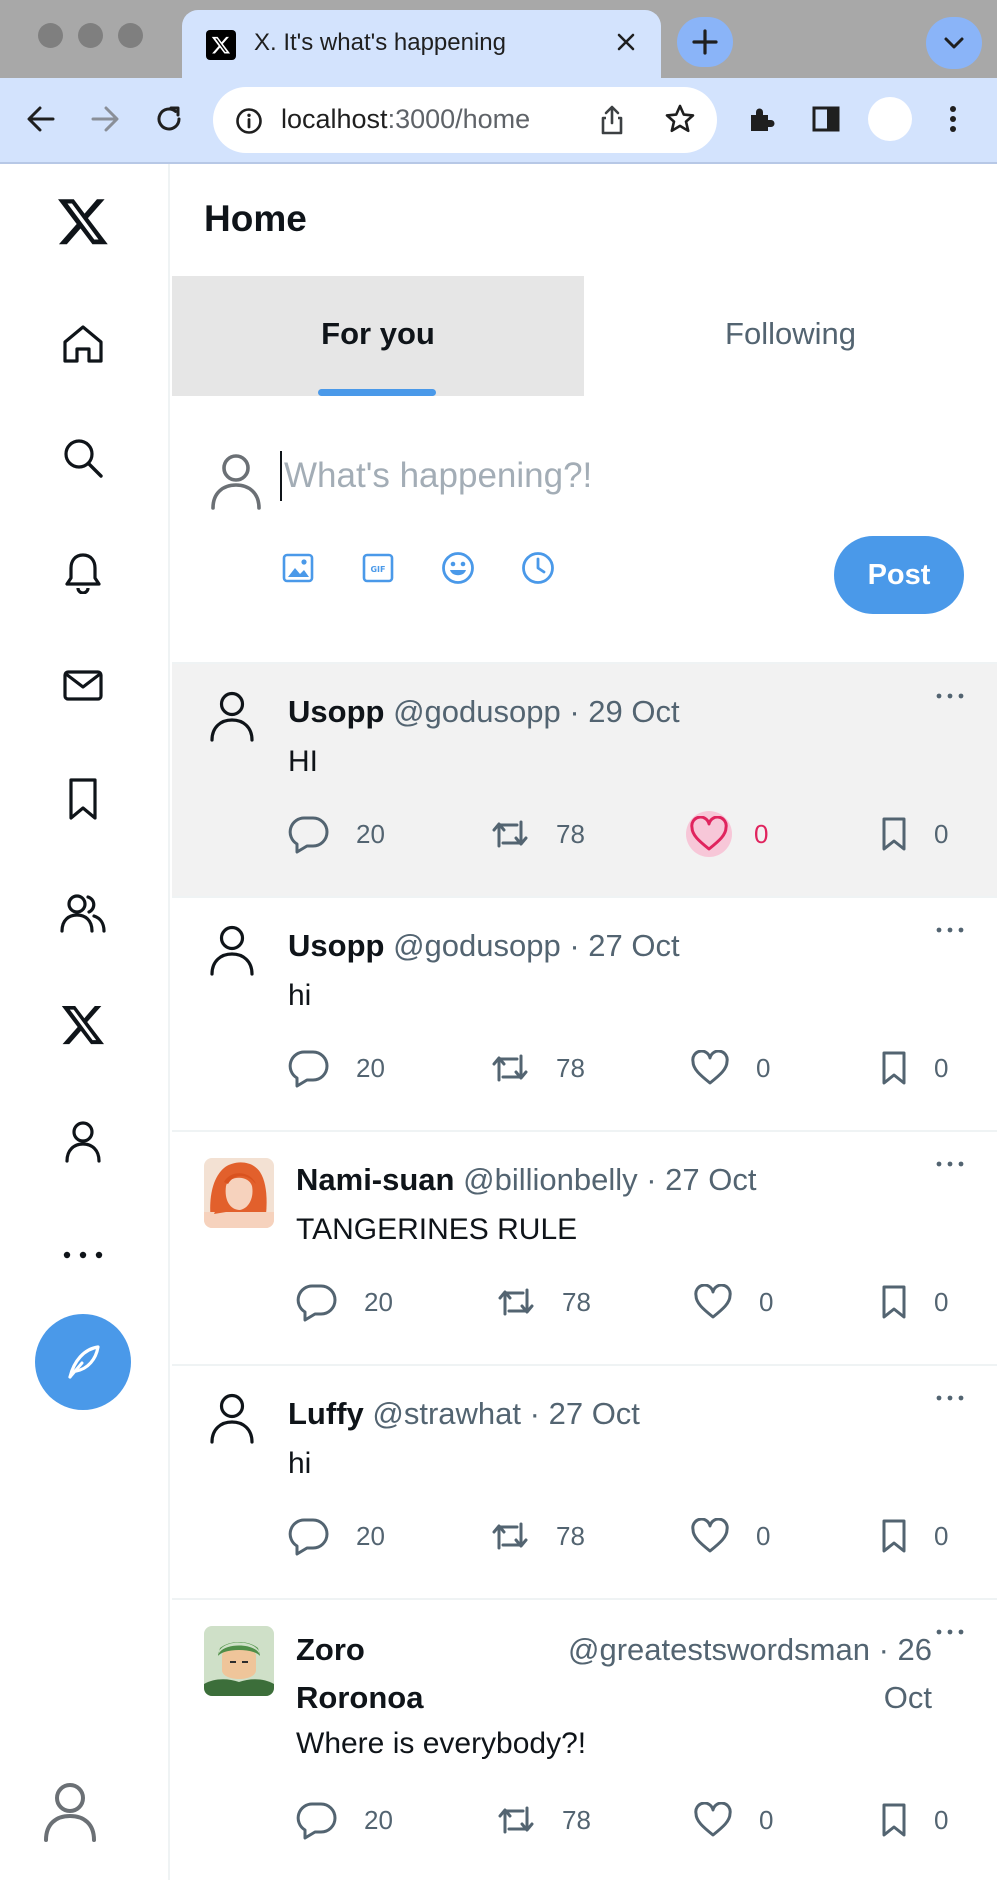  I want to click on composer-avatar, so click(236, 483).